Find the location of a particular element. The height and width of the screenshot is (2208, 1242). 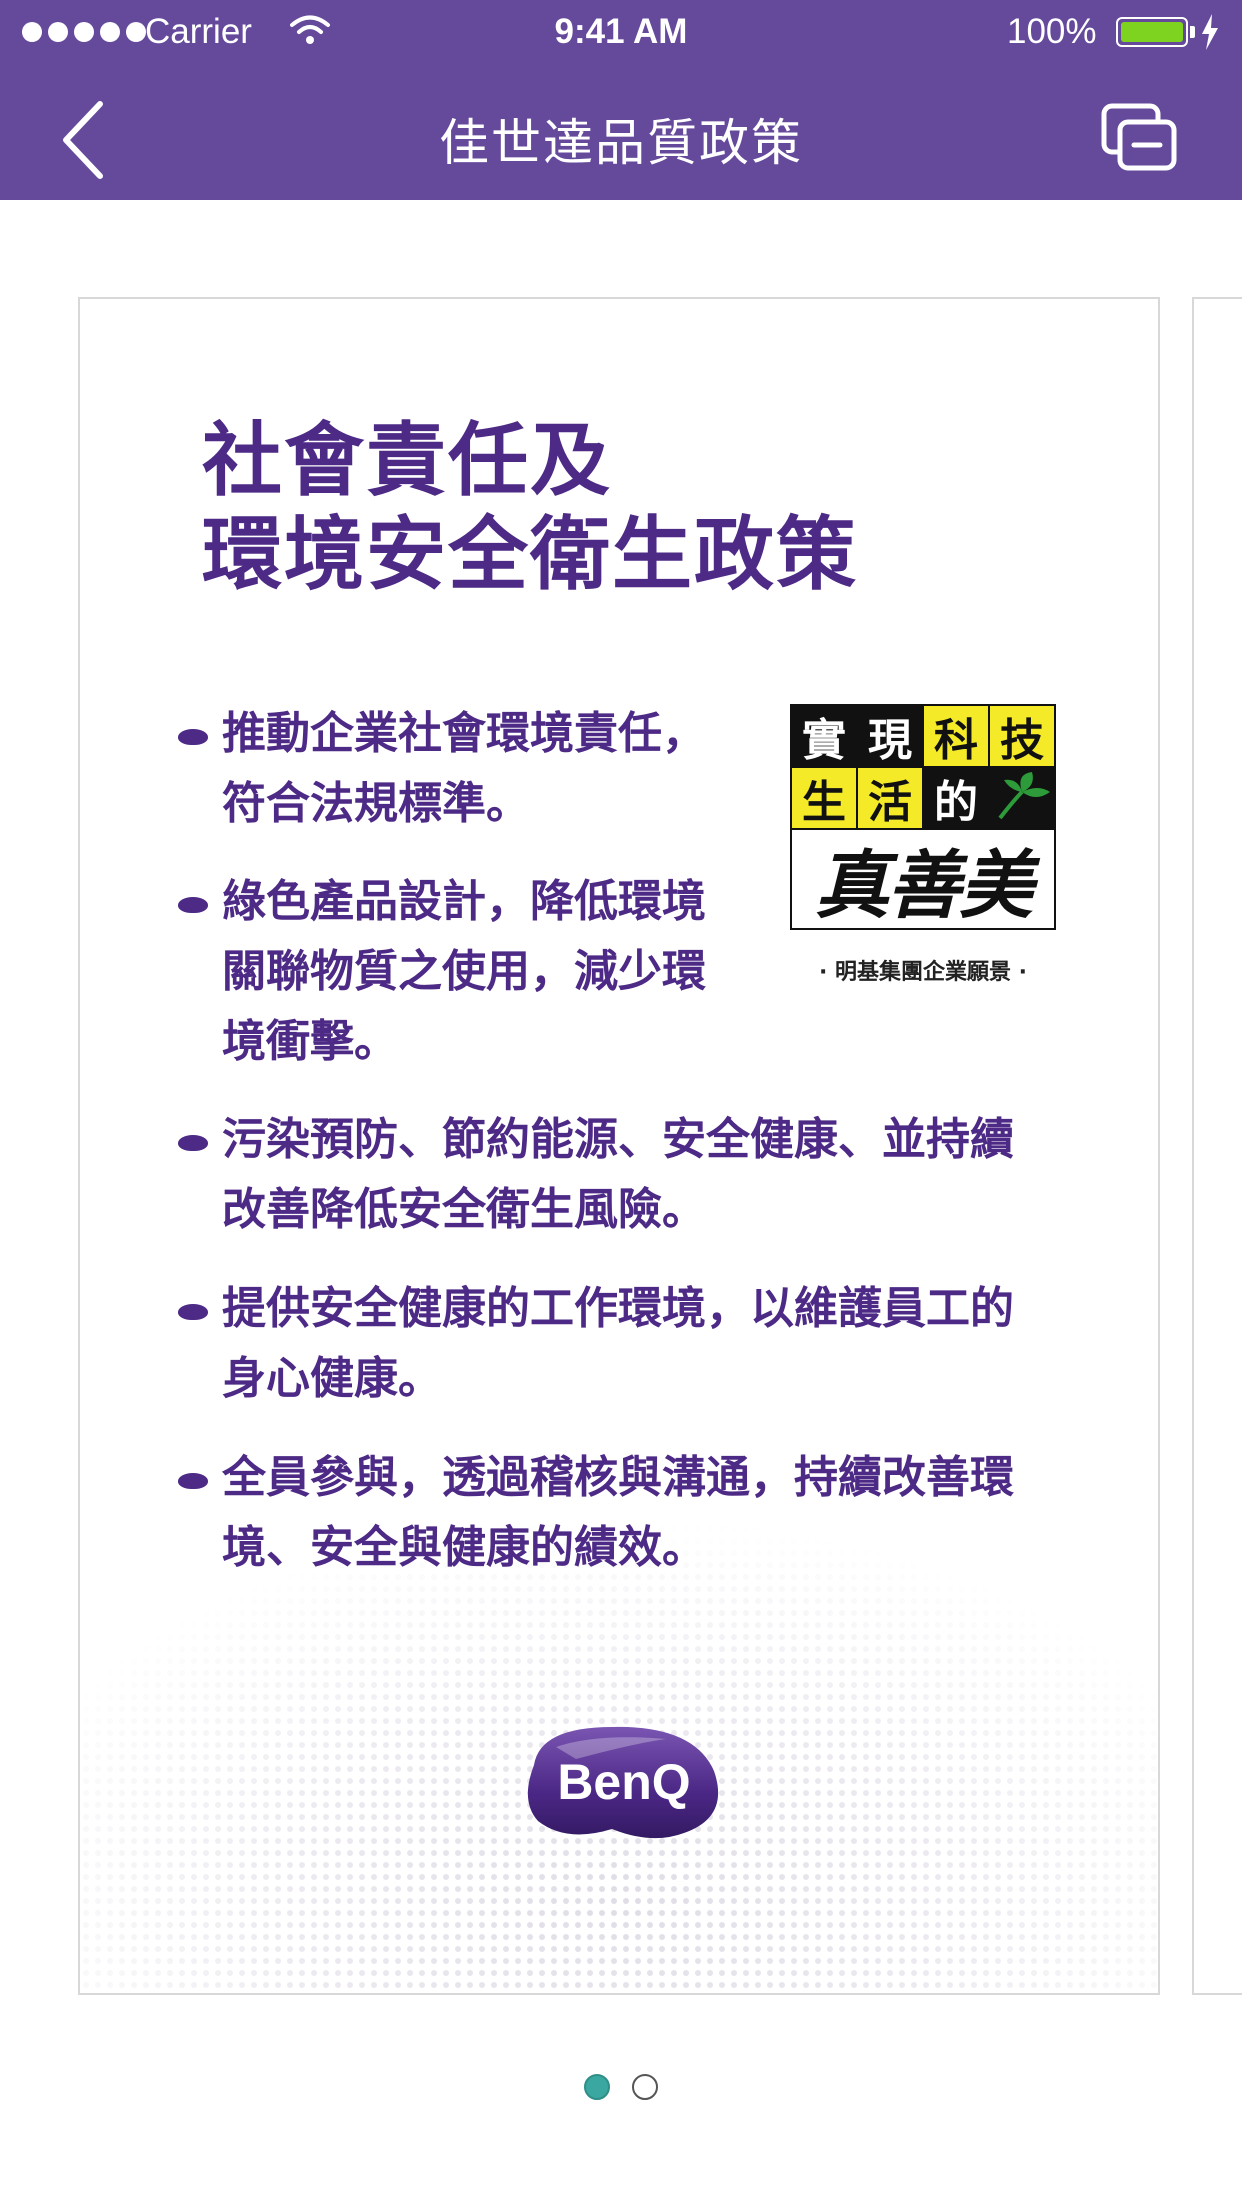

calligraphy-band: 真善美 is located at coordinates (923, 879).